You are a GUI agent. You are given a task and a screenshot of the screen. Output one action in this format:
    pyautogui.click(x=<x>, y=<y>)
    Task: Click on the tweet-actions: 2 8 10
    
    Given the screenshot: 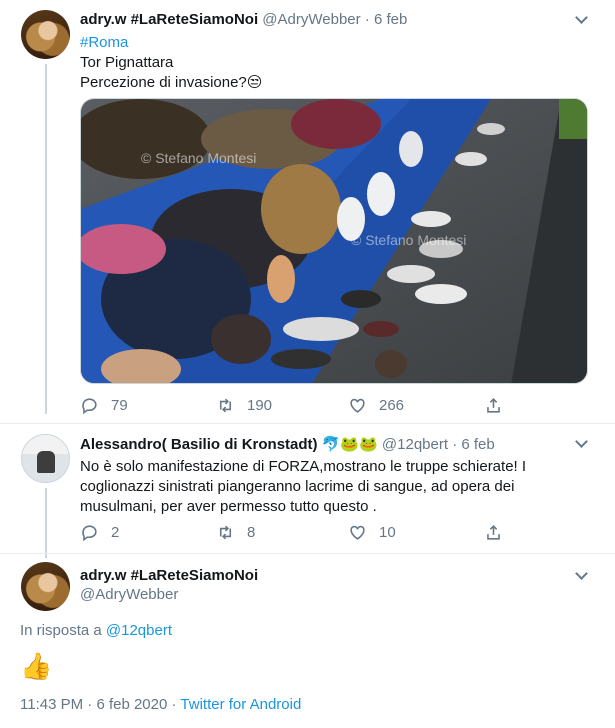 What is the action you would take?
    pyautogui.click(x=295, y=532)
    